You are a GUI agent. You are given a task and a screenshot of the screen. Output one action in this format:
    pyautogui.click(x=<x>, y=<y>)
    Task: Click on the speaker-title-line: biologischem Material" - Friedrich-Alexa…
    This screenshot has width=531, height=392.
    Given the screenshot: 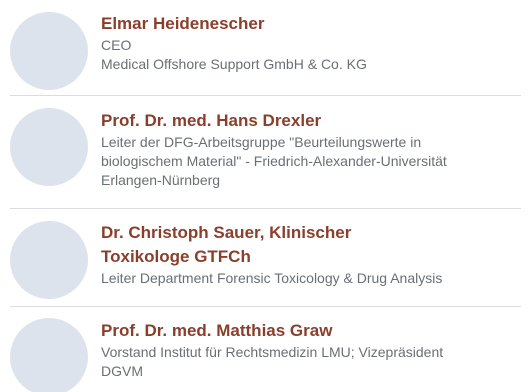 What is the action you would take?
    pyautogui.click(x=274, y=161)
    